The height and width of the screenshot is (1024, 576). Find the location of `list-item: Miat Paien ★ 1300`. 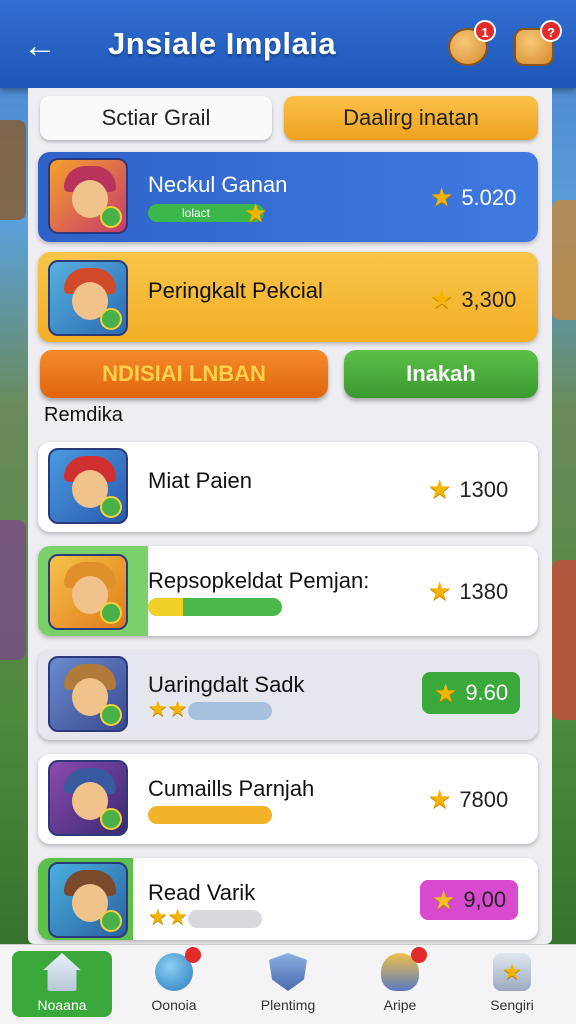

list-item: Miat Paien ★ 1300 is located at coordinates (288, 487).